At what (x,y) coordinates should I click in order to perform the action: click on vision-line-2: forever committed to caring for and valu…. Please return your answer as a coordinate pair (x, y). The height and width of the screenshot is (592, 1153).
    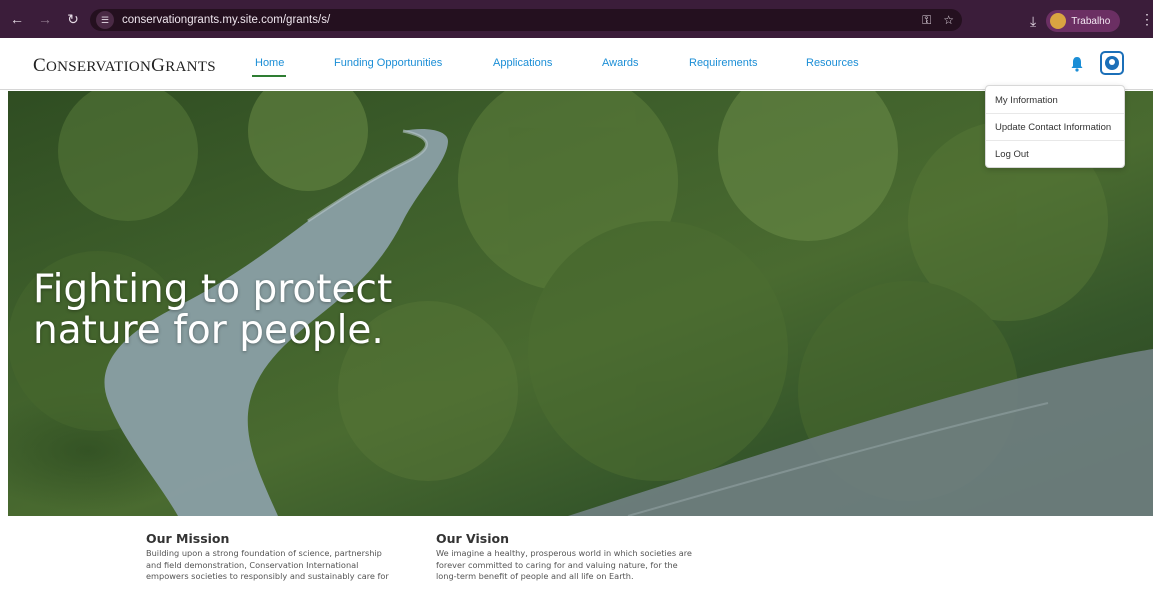
    Looking at the image, I should click on (557, 564).